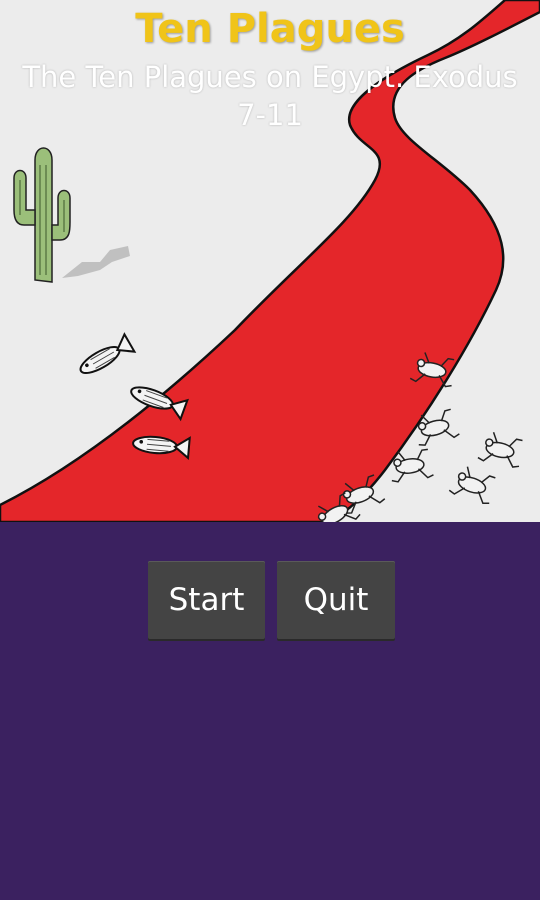 This screenshot has width=540, height=900. Describe the element at coordinates (206, 600) in the screenshot. I see `start-button: Start` at that location.